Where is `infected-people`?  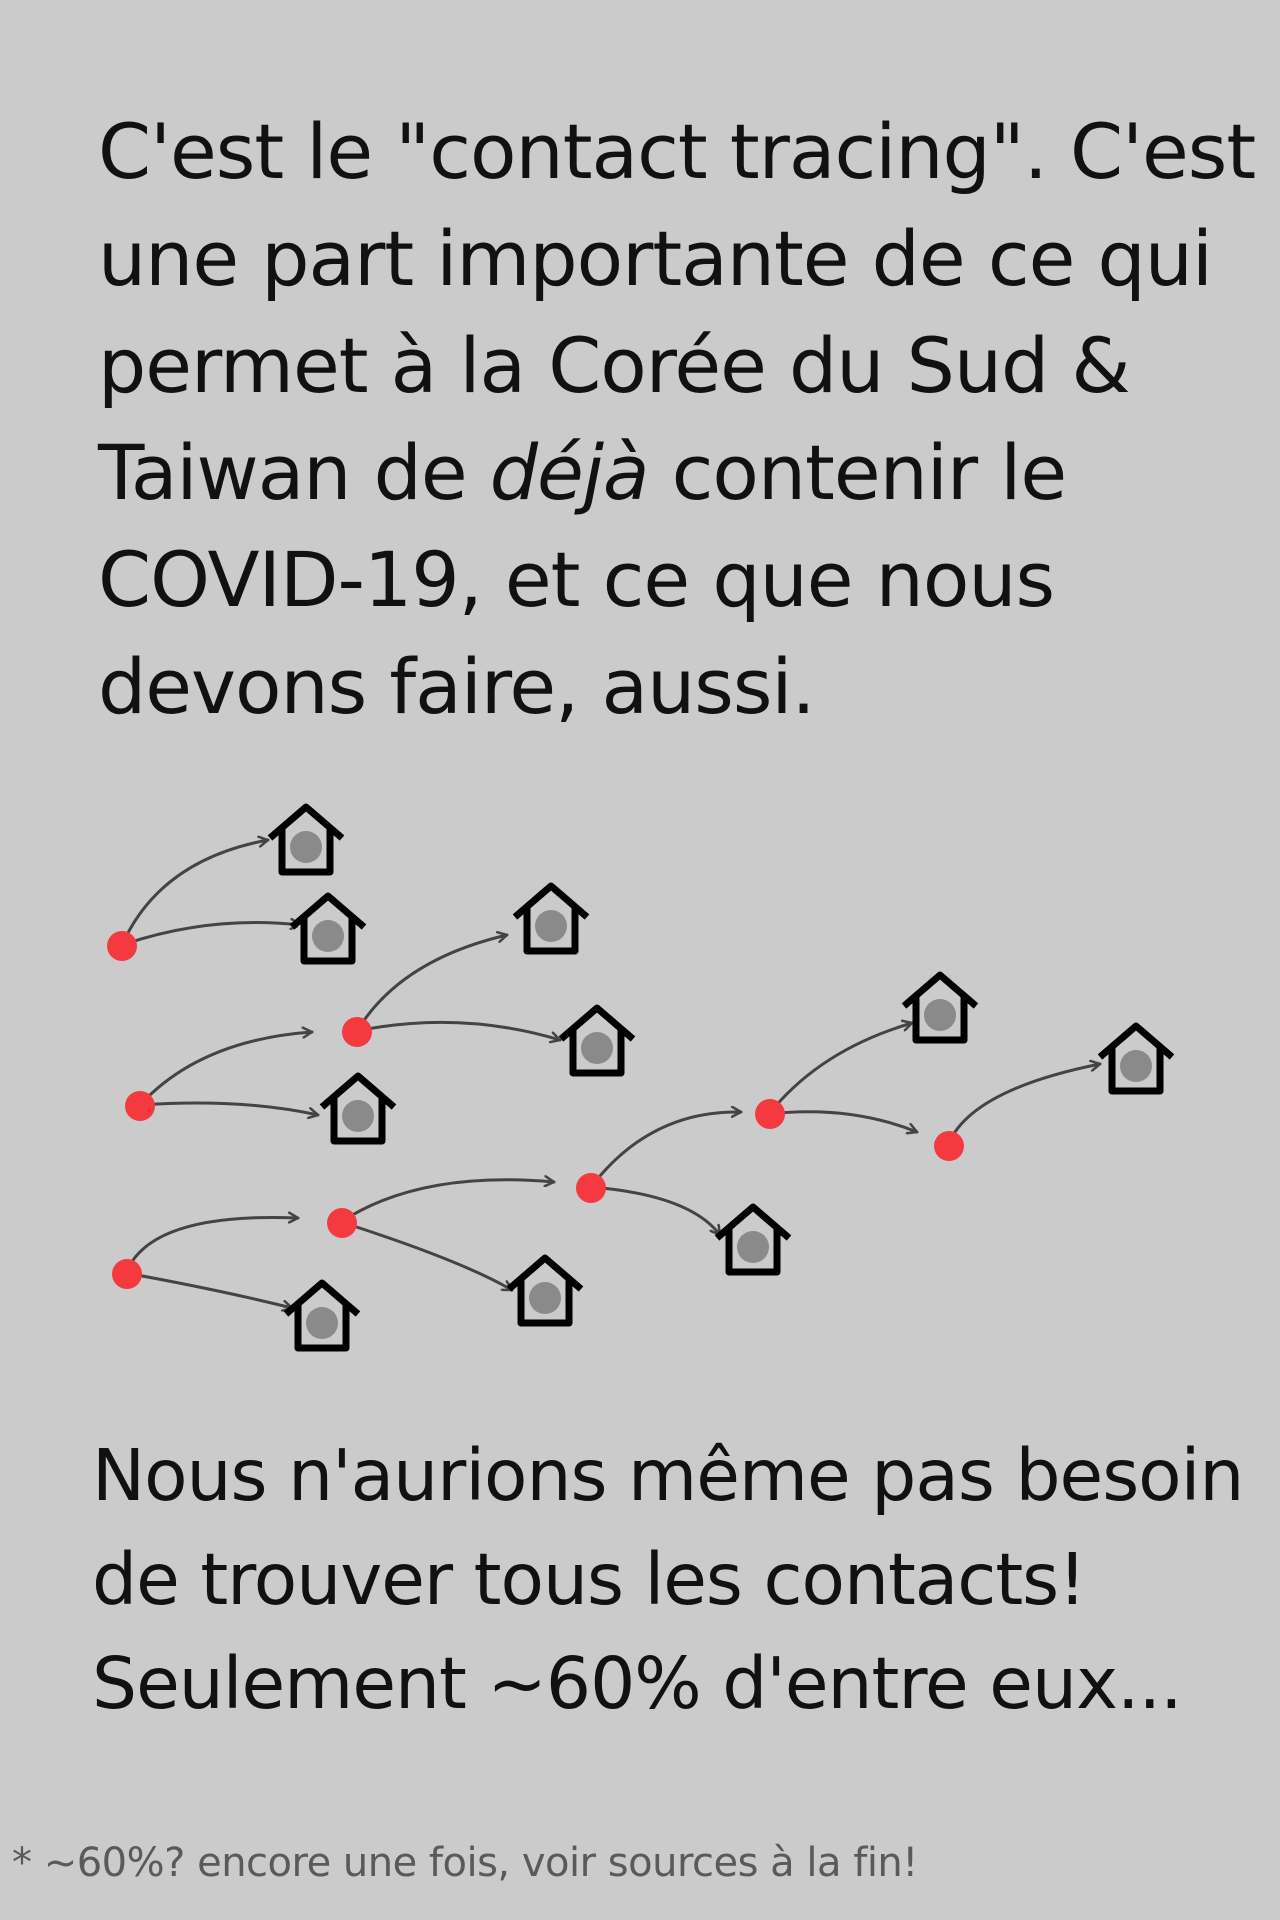 infected-people is located at coordinates (535, 1110).